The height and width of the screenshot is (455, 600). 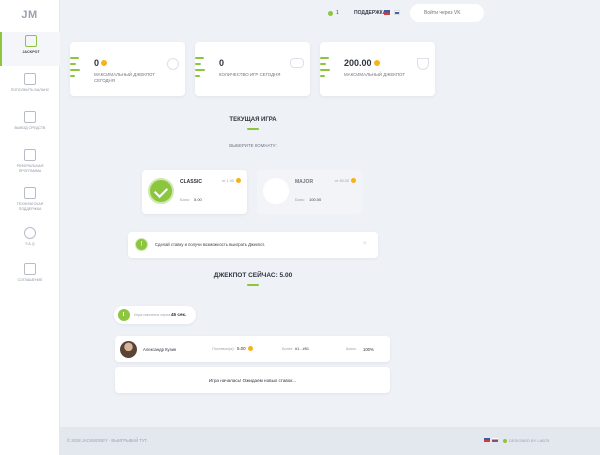 I want to click on stat-label: МАКСИМАЛЬНЫЙ ДЖЕКПОТ СЕГОДНЯ, so click(x=125, y=77).